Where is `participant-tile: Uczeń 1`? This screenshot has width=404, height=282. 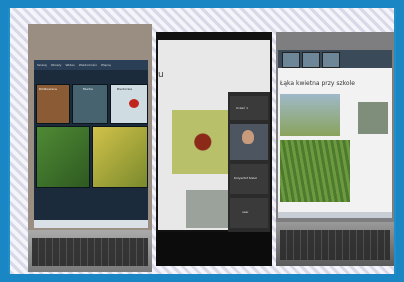 participant-tile: Uczeń 1 is located at coordinates (249, 108).